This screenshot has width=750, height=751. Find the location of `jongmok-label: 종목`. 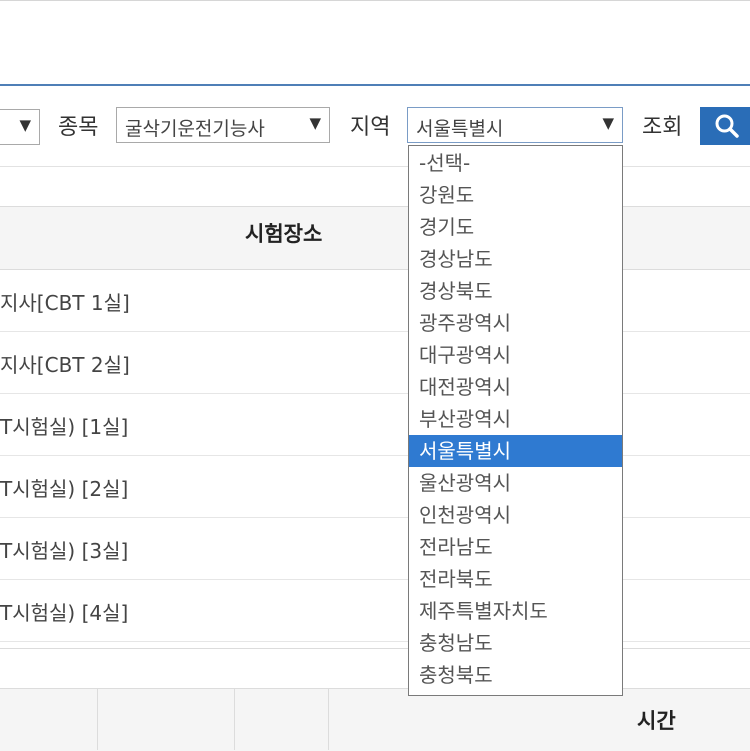

jongmok-label: 종목 is located at coordinates (78, 127).